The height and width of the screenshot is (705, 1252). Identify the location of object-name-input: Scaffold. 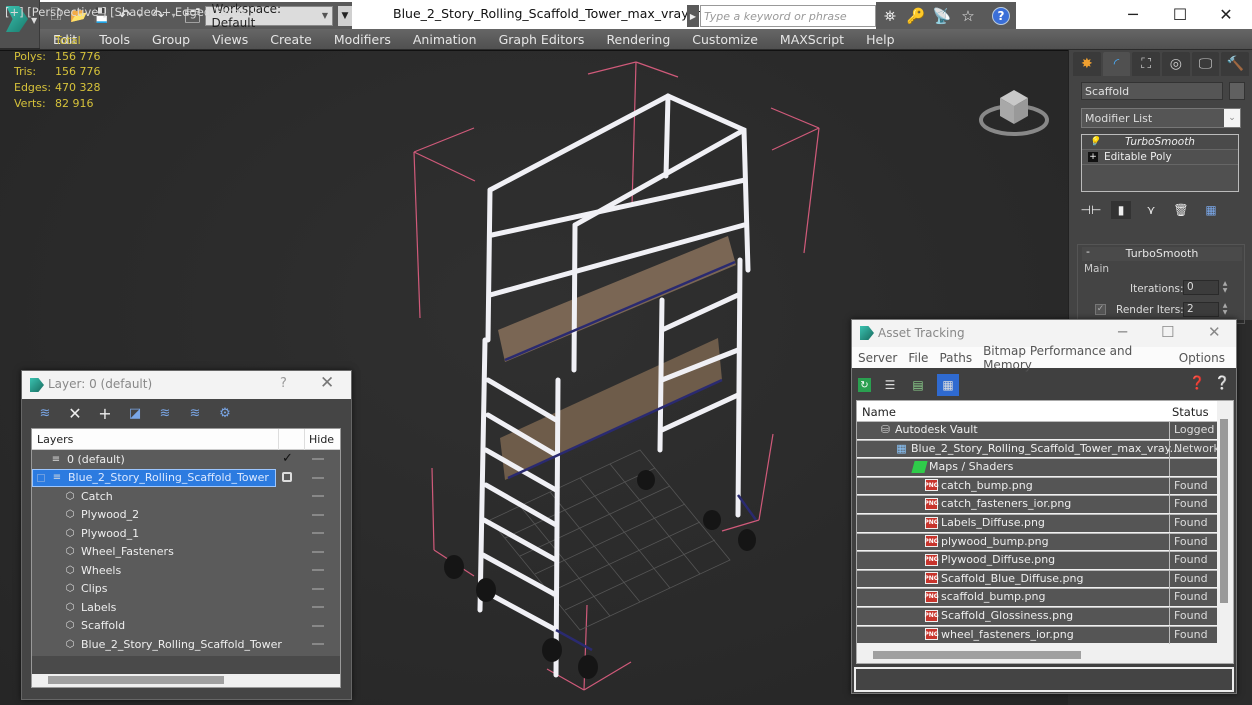
(1152, 91).